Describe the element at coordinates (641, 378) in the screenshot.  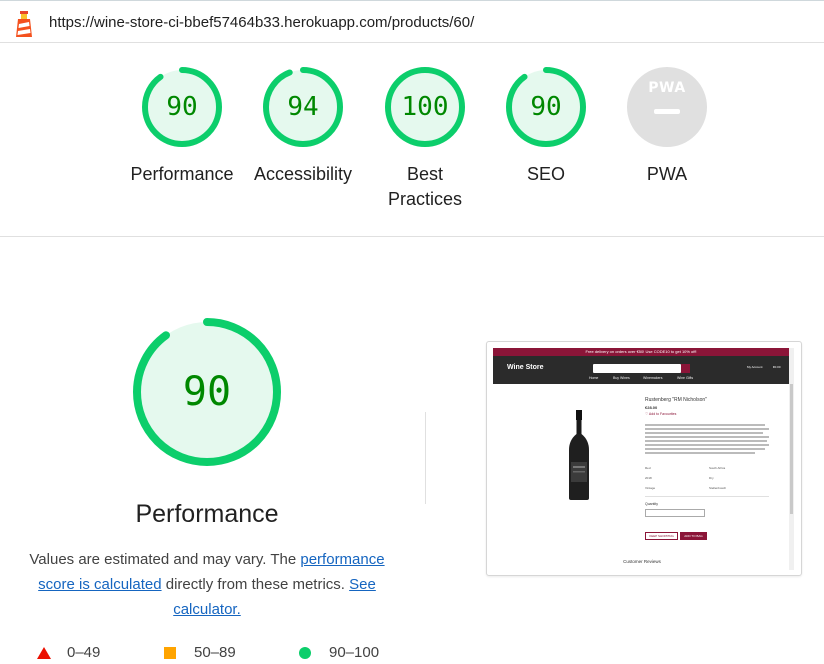
I see `thumb-menu: Home Buy Wines Winemakers Wine Gifts` at that location.